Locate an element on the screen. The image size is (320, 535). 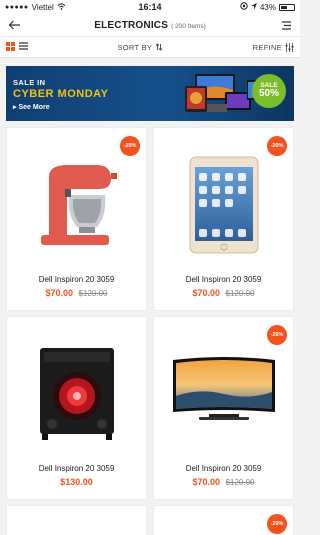
stand-mixer-icon is located at coordinates (78, 205).